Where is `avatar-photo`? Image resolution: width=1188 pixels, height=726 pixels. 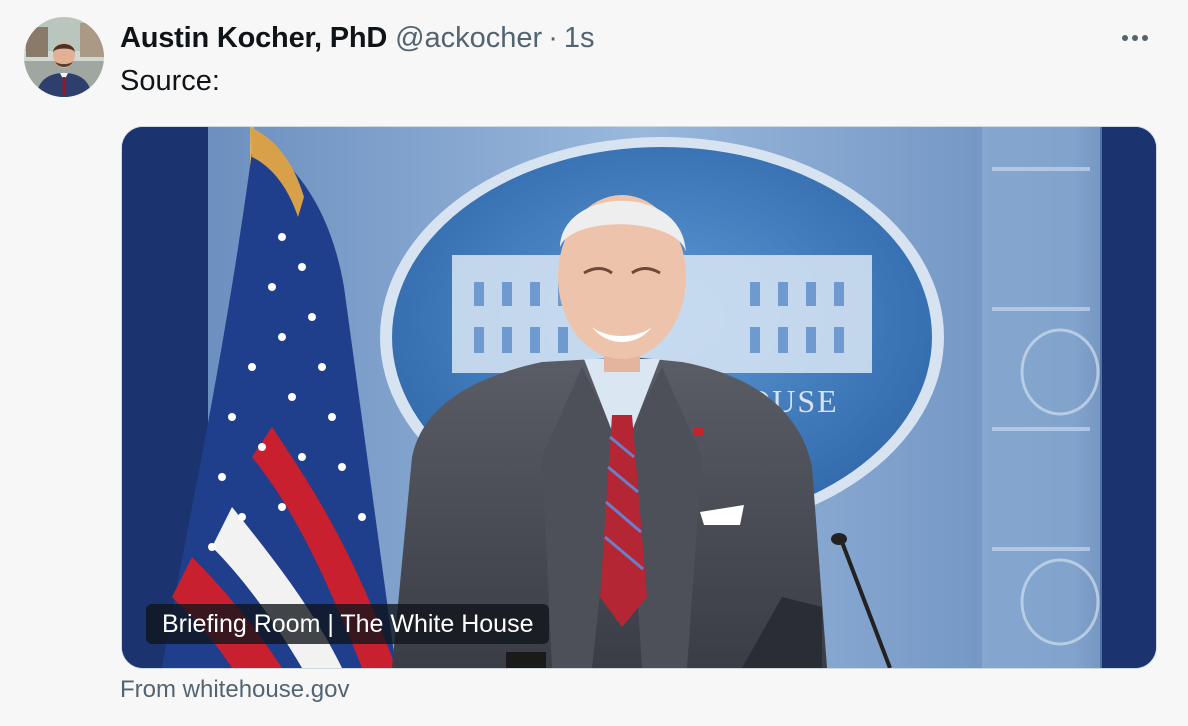
avatar-photo is located at coordinates (64, 57).